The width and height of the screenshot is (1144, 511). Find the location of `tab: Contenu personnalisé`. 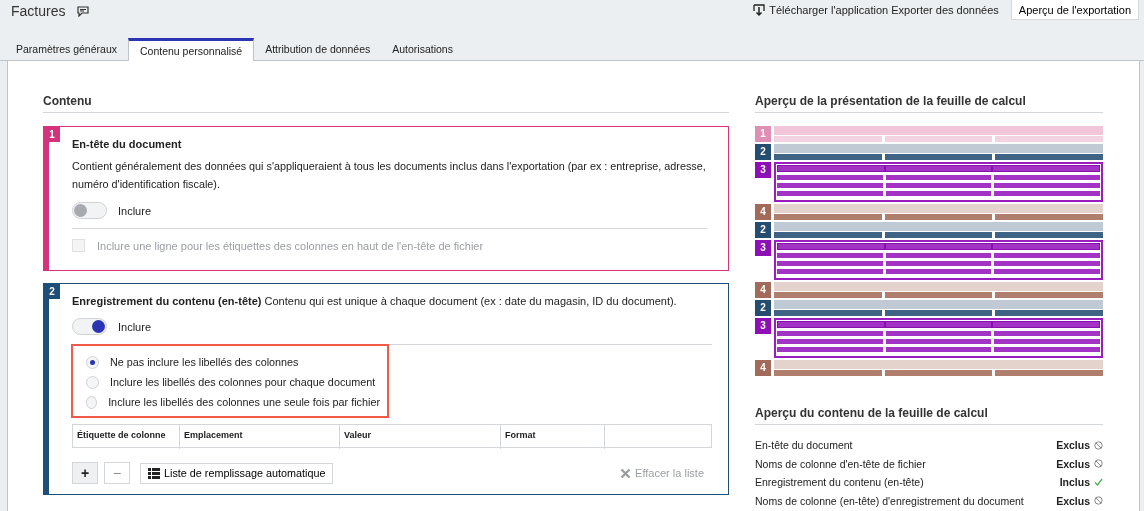

tab: Contenu personnalisé is located at coordinates (191, 49).